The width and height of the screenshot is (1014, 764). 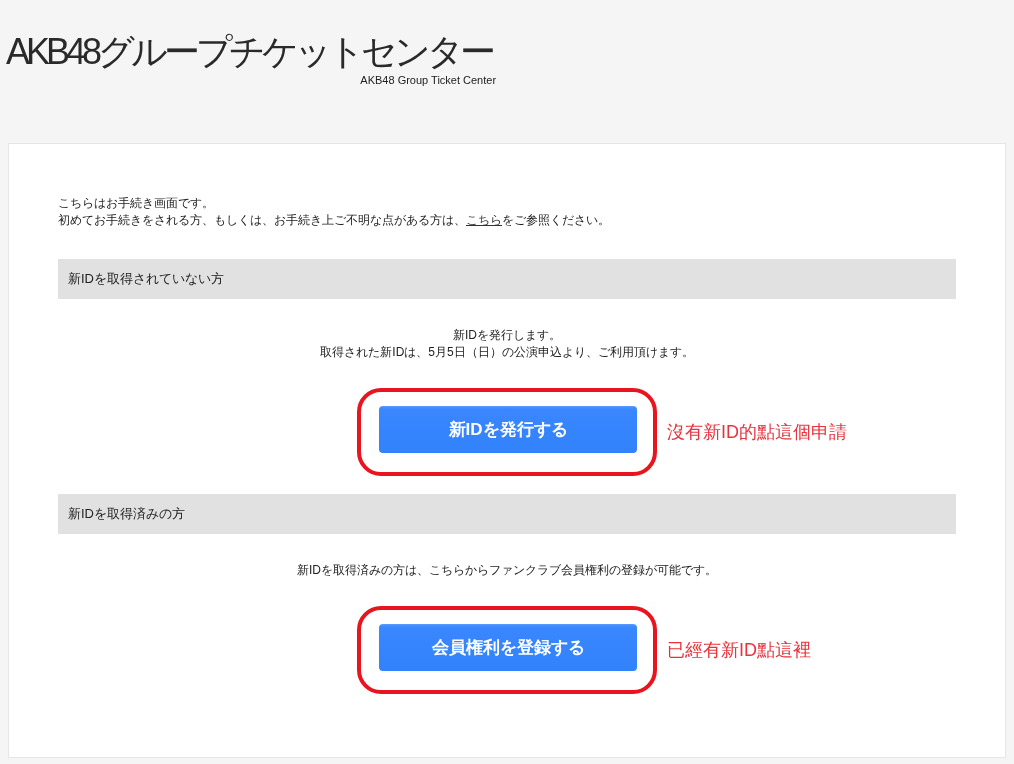 I want to click on logo-text: AKB48グループチケットセンター, so click(x=250, y=52).